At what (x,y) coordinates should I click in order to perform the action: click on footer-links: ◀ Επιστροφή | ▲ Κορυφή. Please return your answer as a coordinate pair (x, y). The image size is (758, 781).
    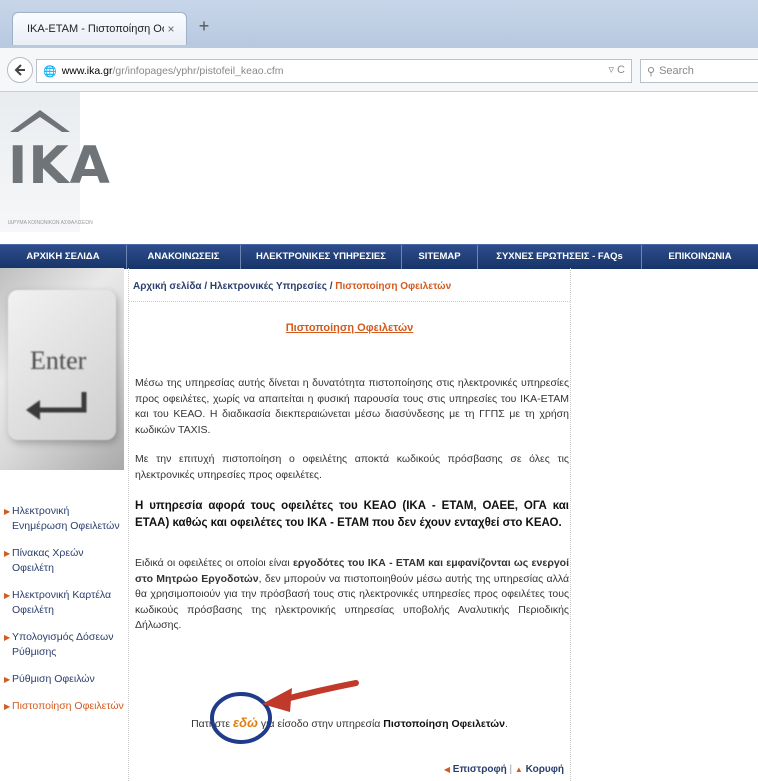
    Looking at the image, I should click on (504, 769).